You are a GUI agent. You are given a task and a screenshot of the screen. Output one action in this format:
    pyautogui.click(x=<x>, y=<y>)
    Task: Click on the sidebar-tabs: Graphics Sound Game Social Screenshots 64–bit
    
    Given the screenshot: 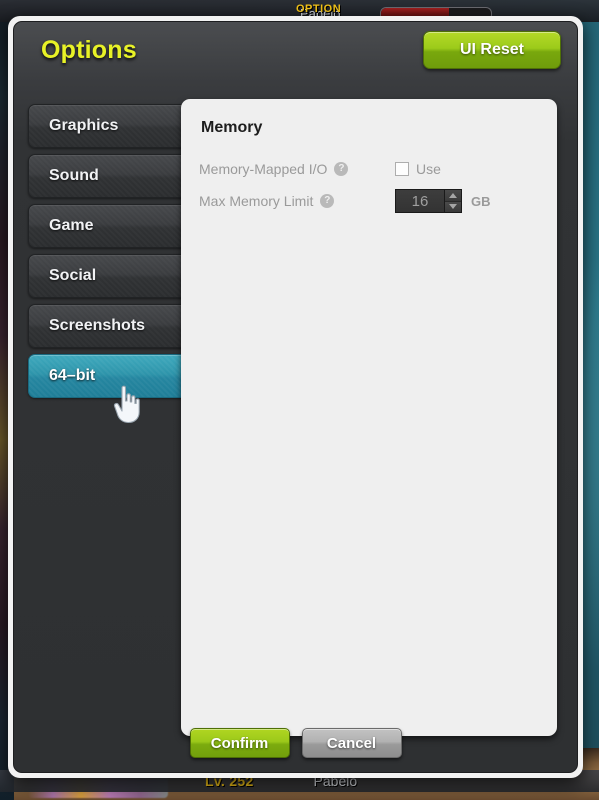 What is the action you would take?
    pyautogui.click(x=120, y=254)
    